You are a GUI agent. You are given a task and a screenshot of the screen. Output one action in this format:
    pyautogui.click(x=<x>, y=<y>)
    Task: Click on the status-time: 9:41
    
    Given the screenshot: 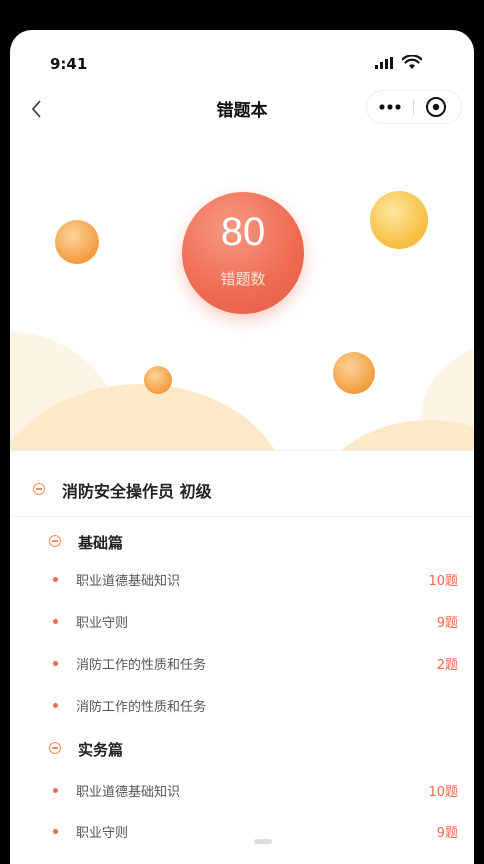 What is the action you would take?
    pyautogui.click(x=69, y=64)
    